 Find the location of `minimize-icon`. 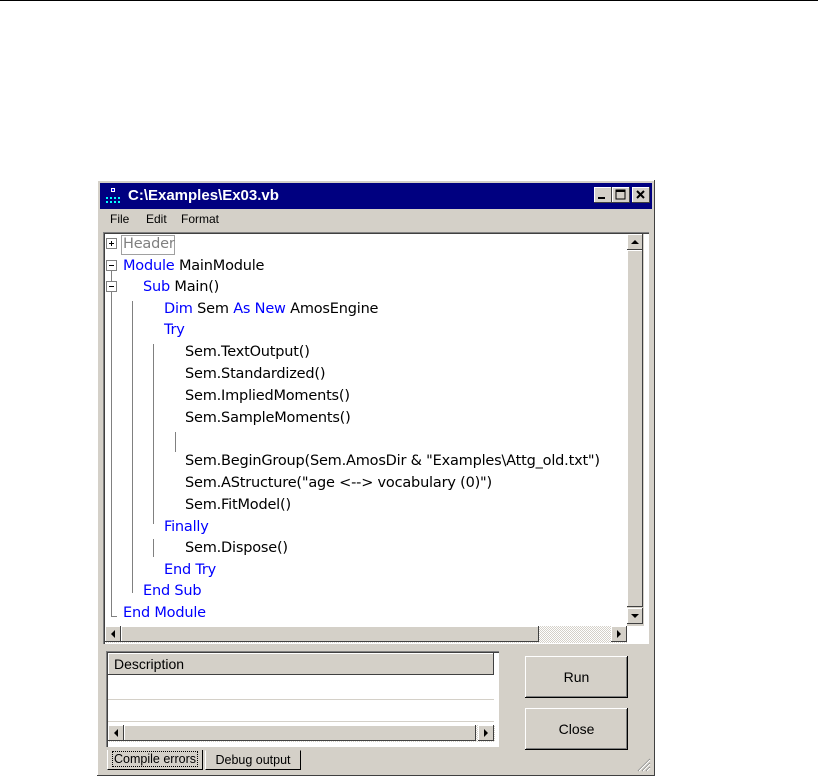

minimize-icon is located at coordinates (601, 198).